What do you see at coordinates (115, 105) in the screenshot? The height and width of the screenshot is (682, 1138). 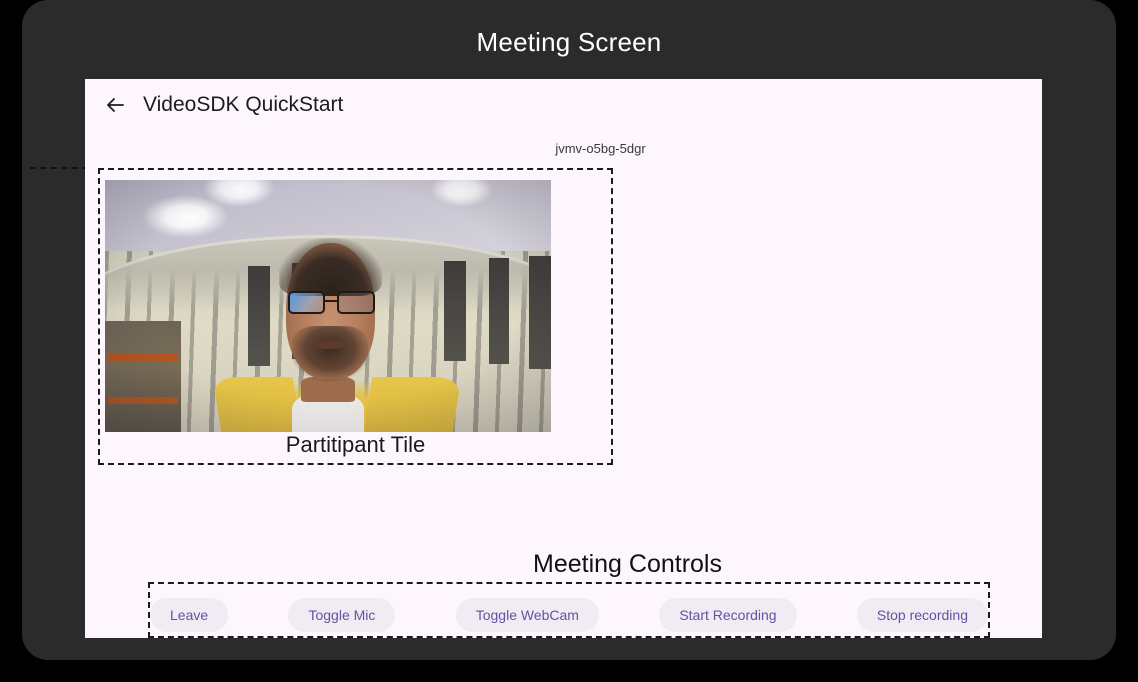 I see `back-arrow-icon` at bounding box center [115, 105].